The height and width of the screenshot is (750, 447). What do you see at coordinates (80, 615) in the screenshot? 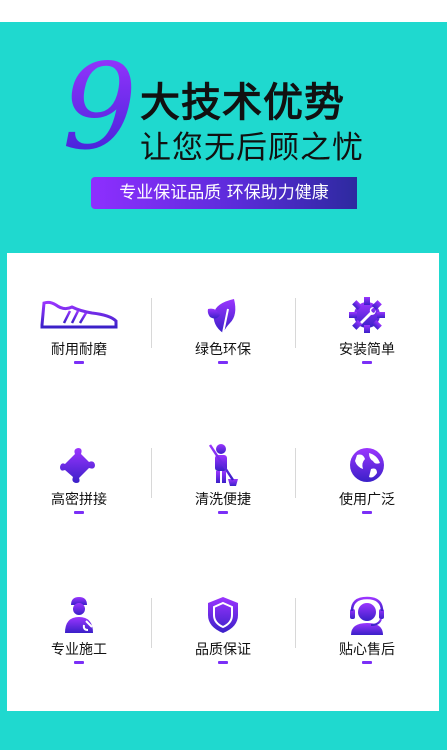
I see `worker-icon` at bounding box center [80, 615].